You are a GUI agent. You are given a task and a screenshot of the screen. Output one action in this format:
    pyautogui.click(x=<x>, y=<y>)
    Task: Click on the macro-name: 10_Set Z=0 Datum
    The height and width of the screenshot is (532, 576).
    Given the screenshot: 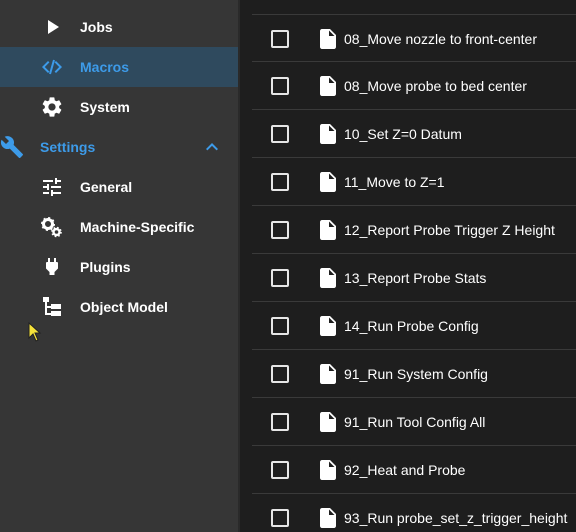 What is the action you would take?
    pyautogui.click(x=403, y=134)
    